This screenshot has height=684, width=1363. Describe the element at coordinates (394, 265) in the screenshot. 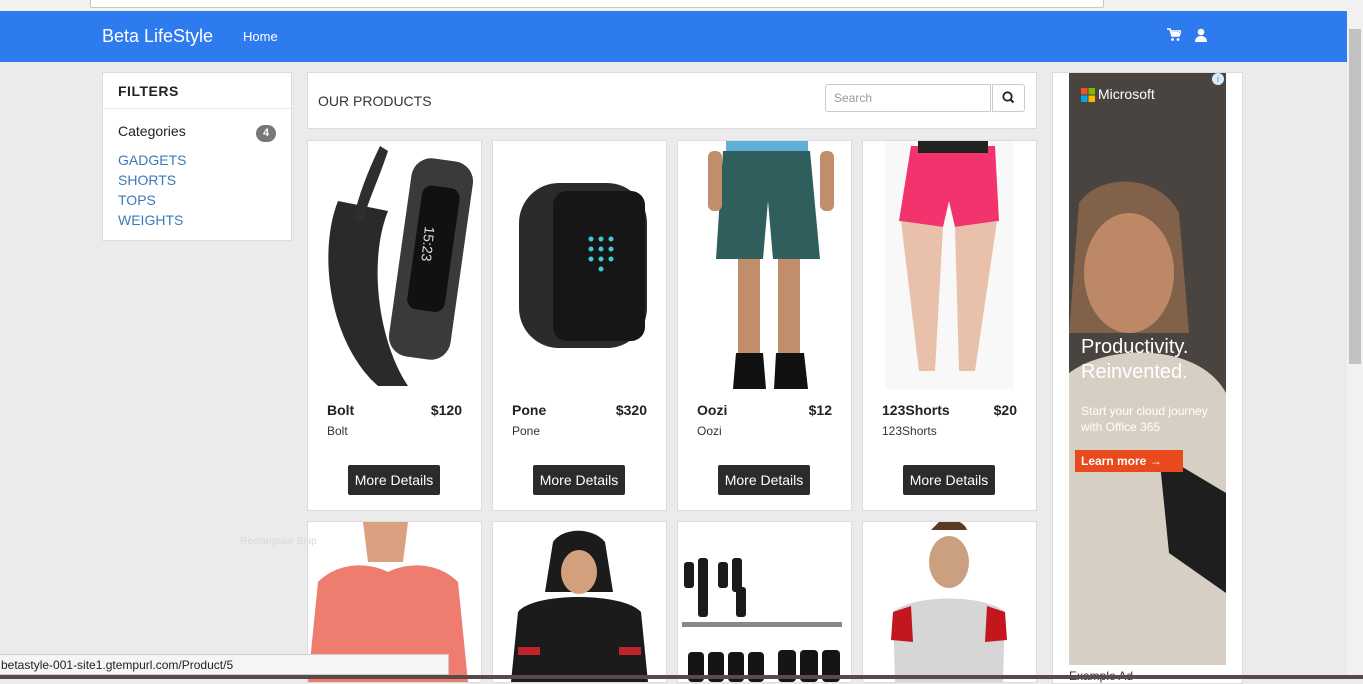

I see `product-image-bolt: 15:23` at that location.